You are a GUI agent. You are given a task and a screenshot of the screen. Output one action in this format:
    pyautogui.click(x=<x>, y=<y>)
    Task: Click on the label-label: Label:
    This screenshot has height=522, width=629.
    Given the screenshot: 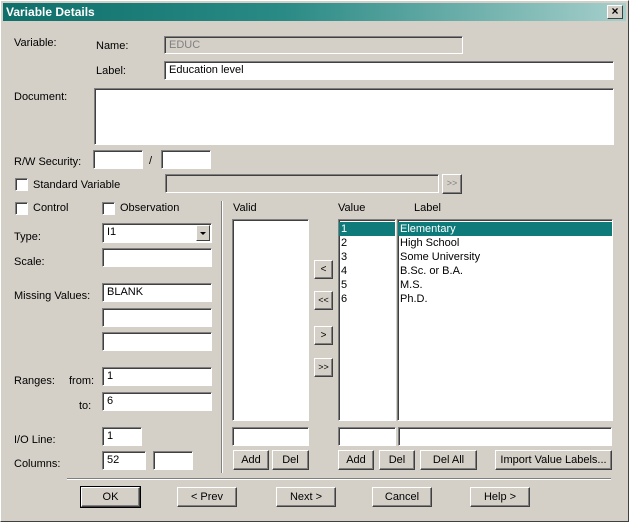 What is the action you would take?
    pyautogui.click(x=111, y=71)
    